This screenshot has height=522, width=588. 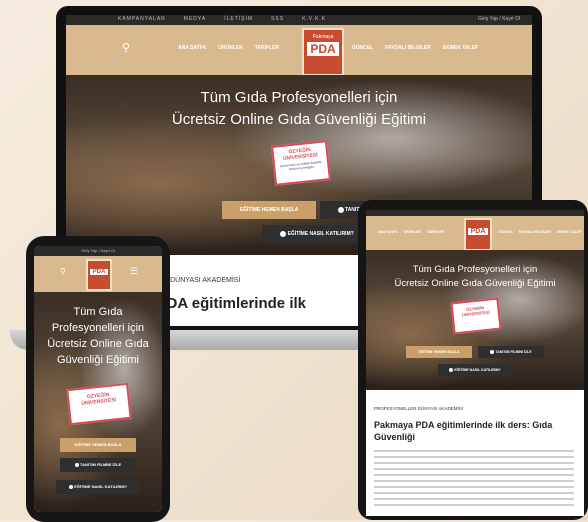 I want to click on phone-nav: ⚲ PDA ☰, so click(x=98, y=274).